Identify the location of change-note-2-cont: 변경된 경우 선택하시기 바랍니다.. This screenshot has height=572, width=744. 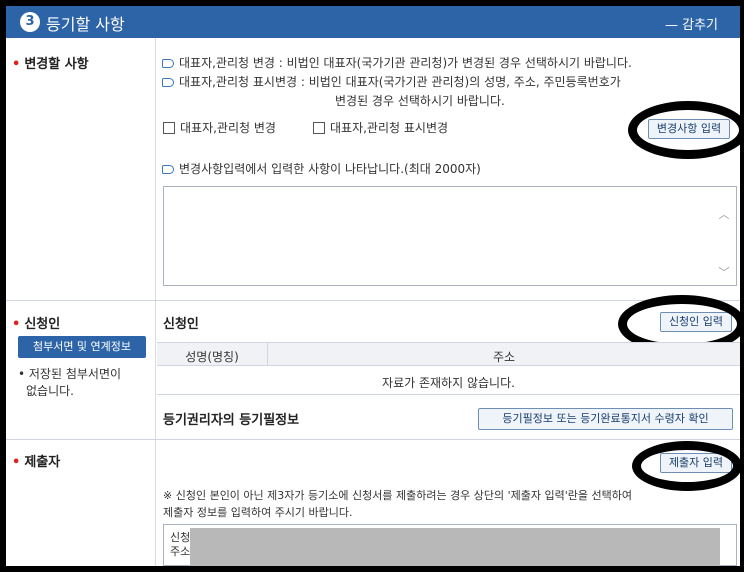
(420, 101).